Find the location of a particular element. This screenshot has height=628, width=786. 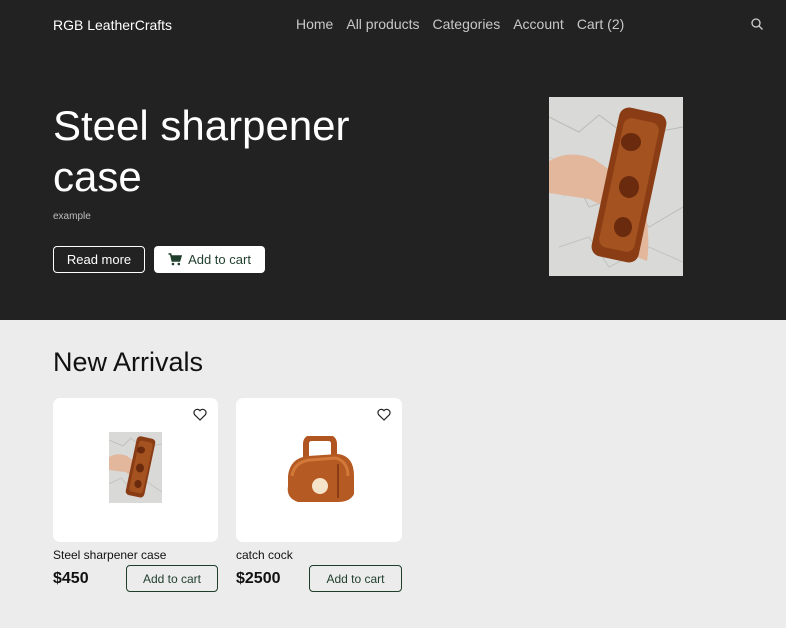

hero-add-to-cart-label: Add to cart is located at coordinates (219, 259).